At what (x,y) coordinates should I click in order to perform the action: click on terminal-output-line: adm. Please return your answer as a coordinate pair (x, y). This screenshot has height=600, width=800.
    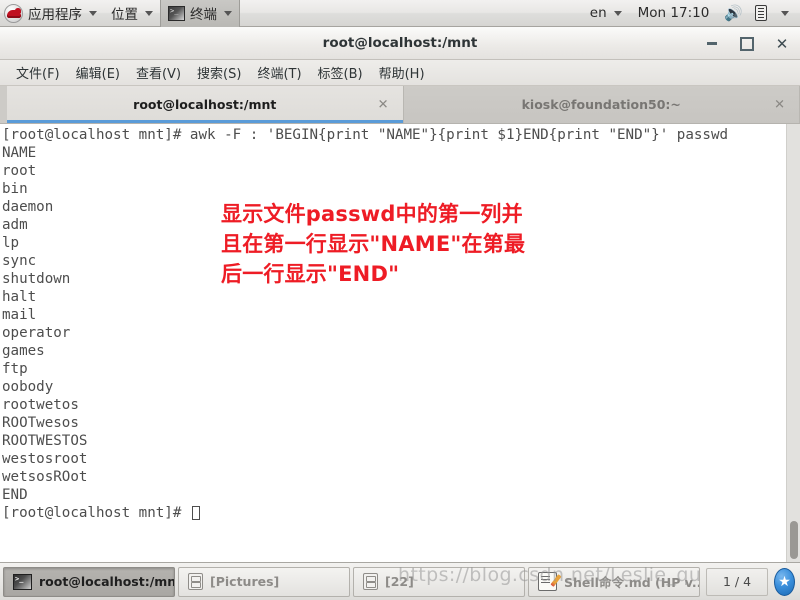
    Looking at the image, I should click on (15, 225).